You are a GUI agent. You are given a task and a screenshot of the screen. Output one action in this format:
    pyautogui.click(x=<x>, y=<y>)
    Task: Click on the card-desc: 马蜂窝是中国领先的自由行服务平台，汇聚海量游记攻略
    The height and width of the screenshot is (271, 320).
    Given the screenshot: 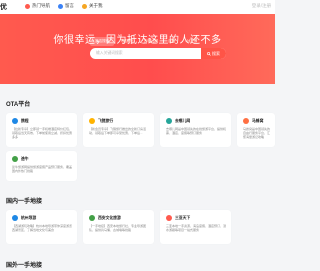 What is the action you would take?
    pyautogui.click(x=257, y=133)
    